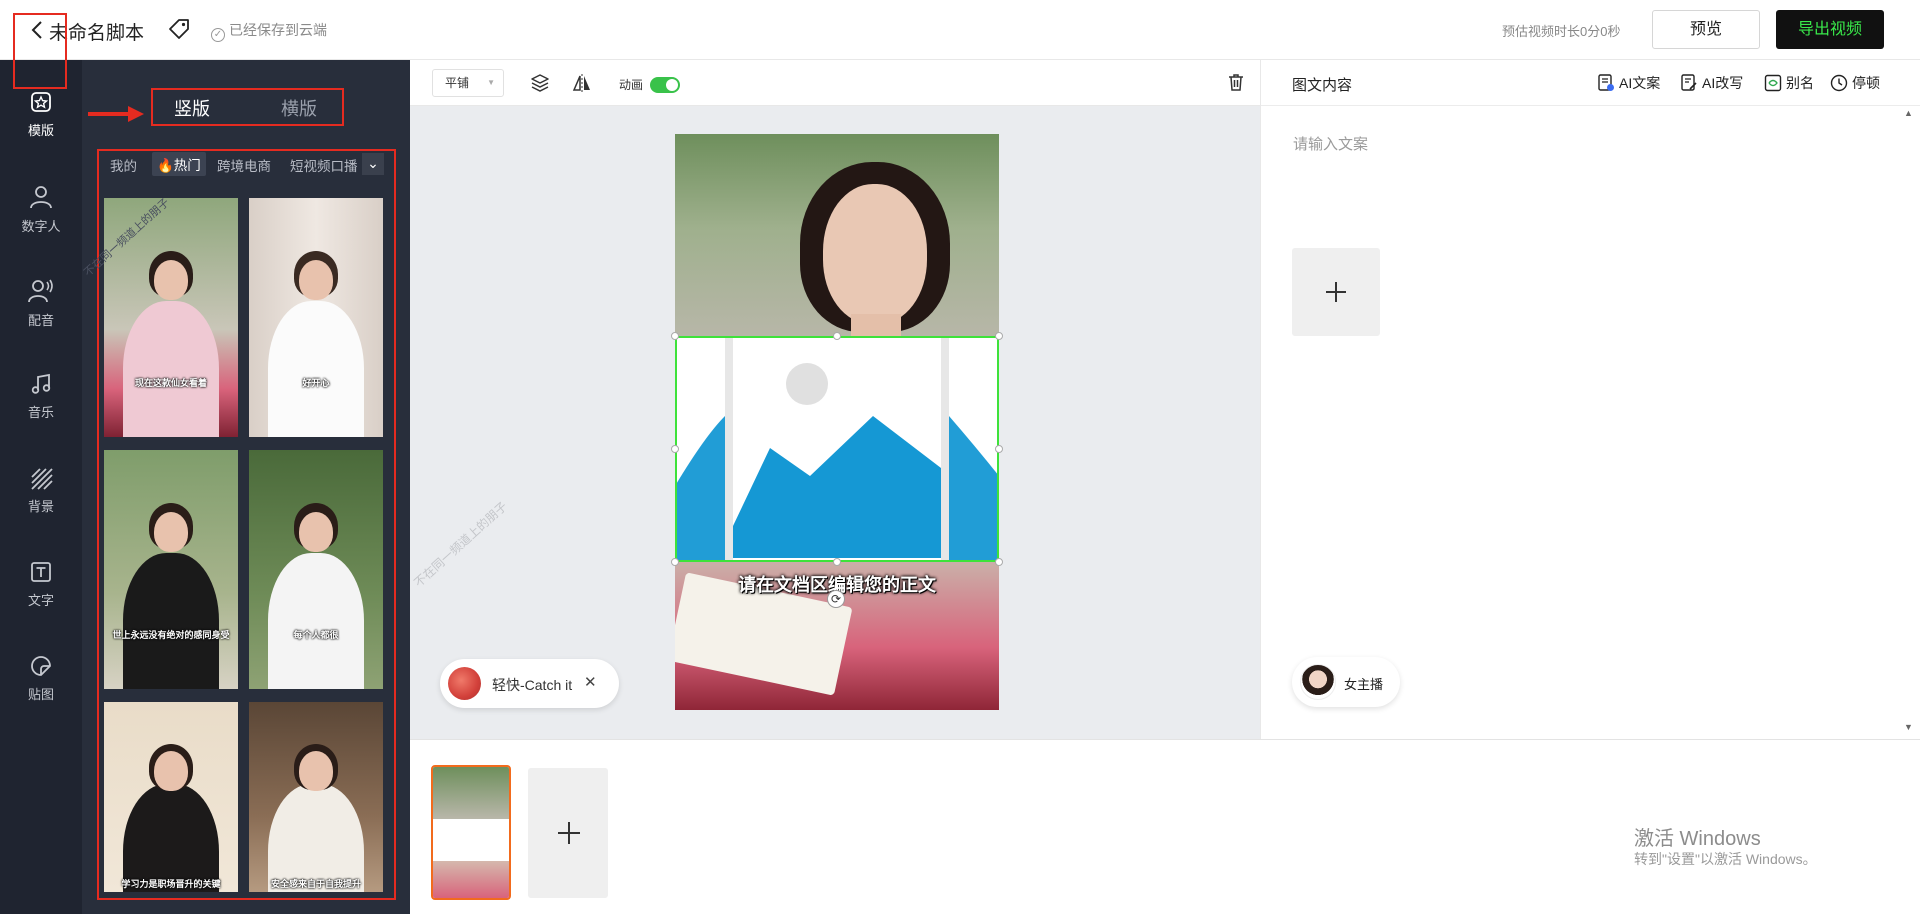  What do you see at coordinates (836, 599) in the screenshot?
I see `rotate-icon: ⟳` at bounding box center [836, 599].